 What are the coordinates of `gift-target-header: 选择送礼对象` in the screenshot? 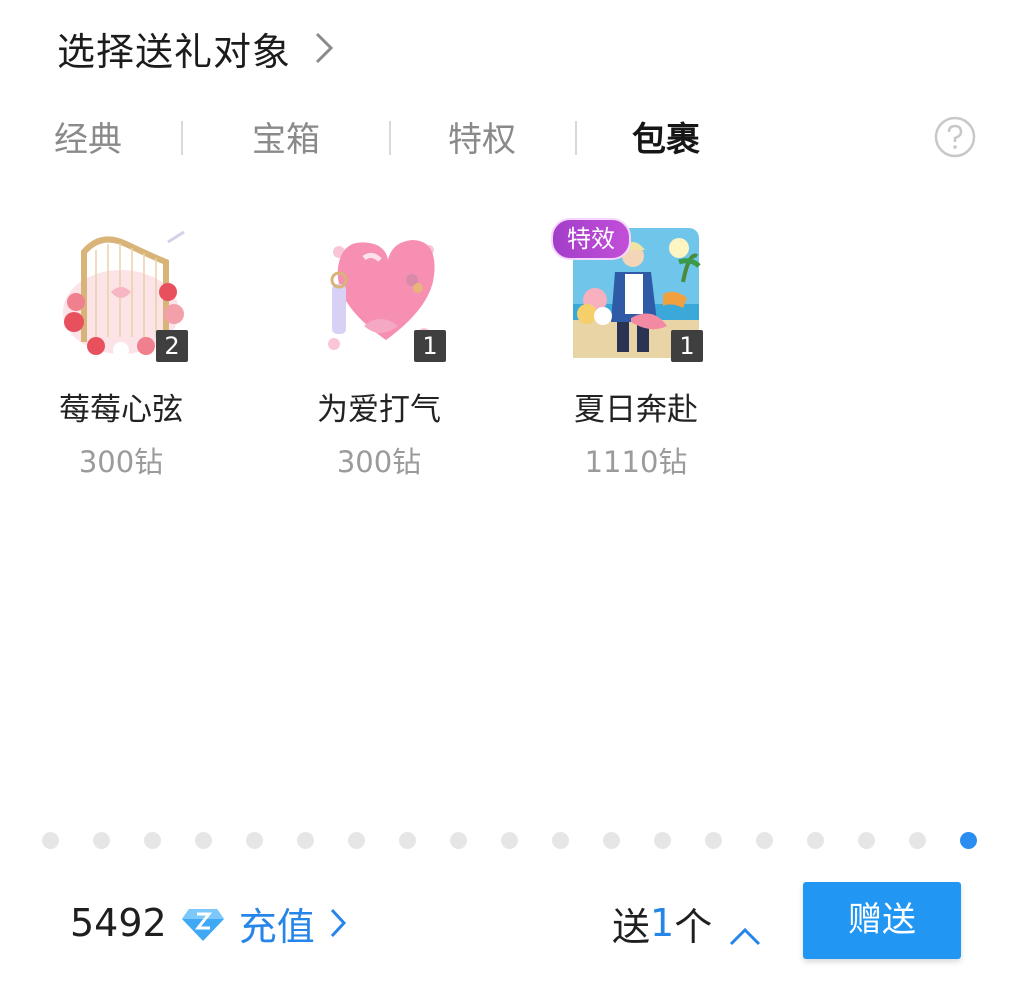 It's located at (198, 48).